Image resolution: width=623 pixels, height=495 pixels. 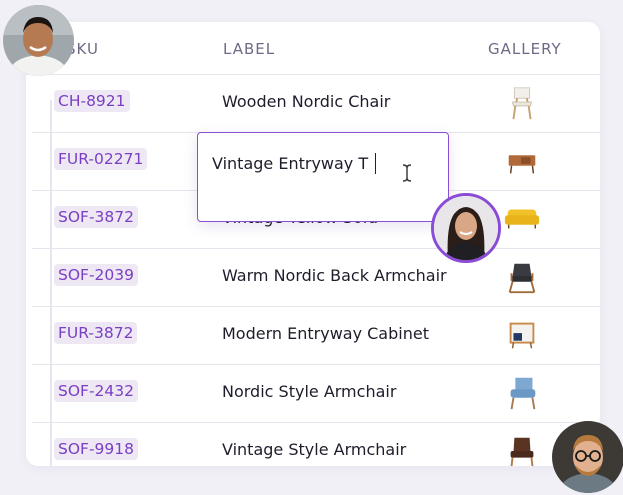 I want to click on sku-badge: SOF-3872, so click(x=96, y=217).